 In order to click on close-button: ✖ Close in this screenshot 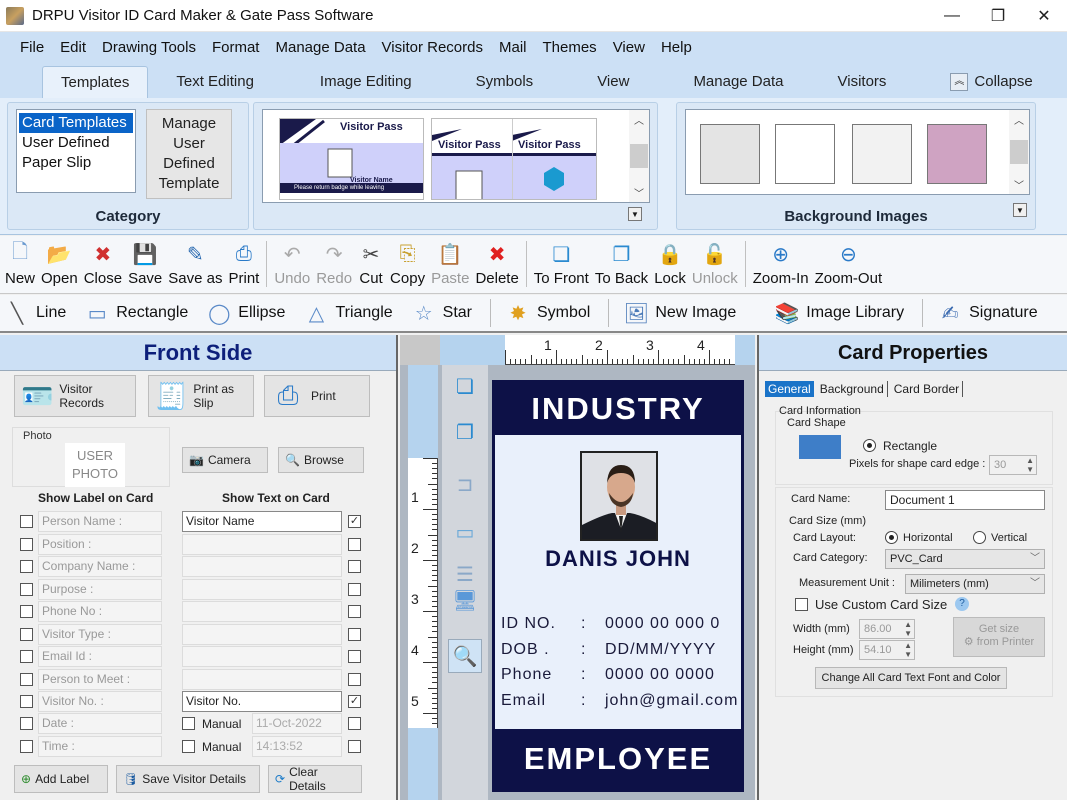, I will do `click(103, 267)`.